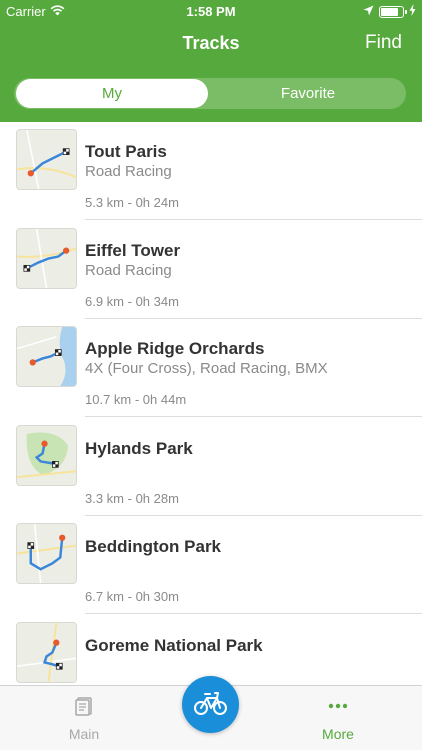  What do you see at coordinates (136, 399) in the screenshot?
I see `track-distance-time: 10.7 km - 0h 44m` at bounding box center [136, 399].